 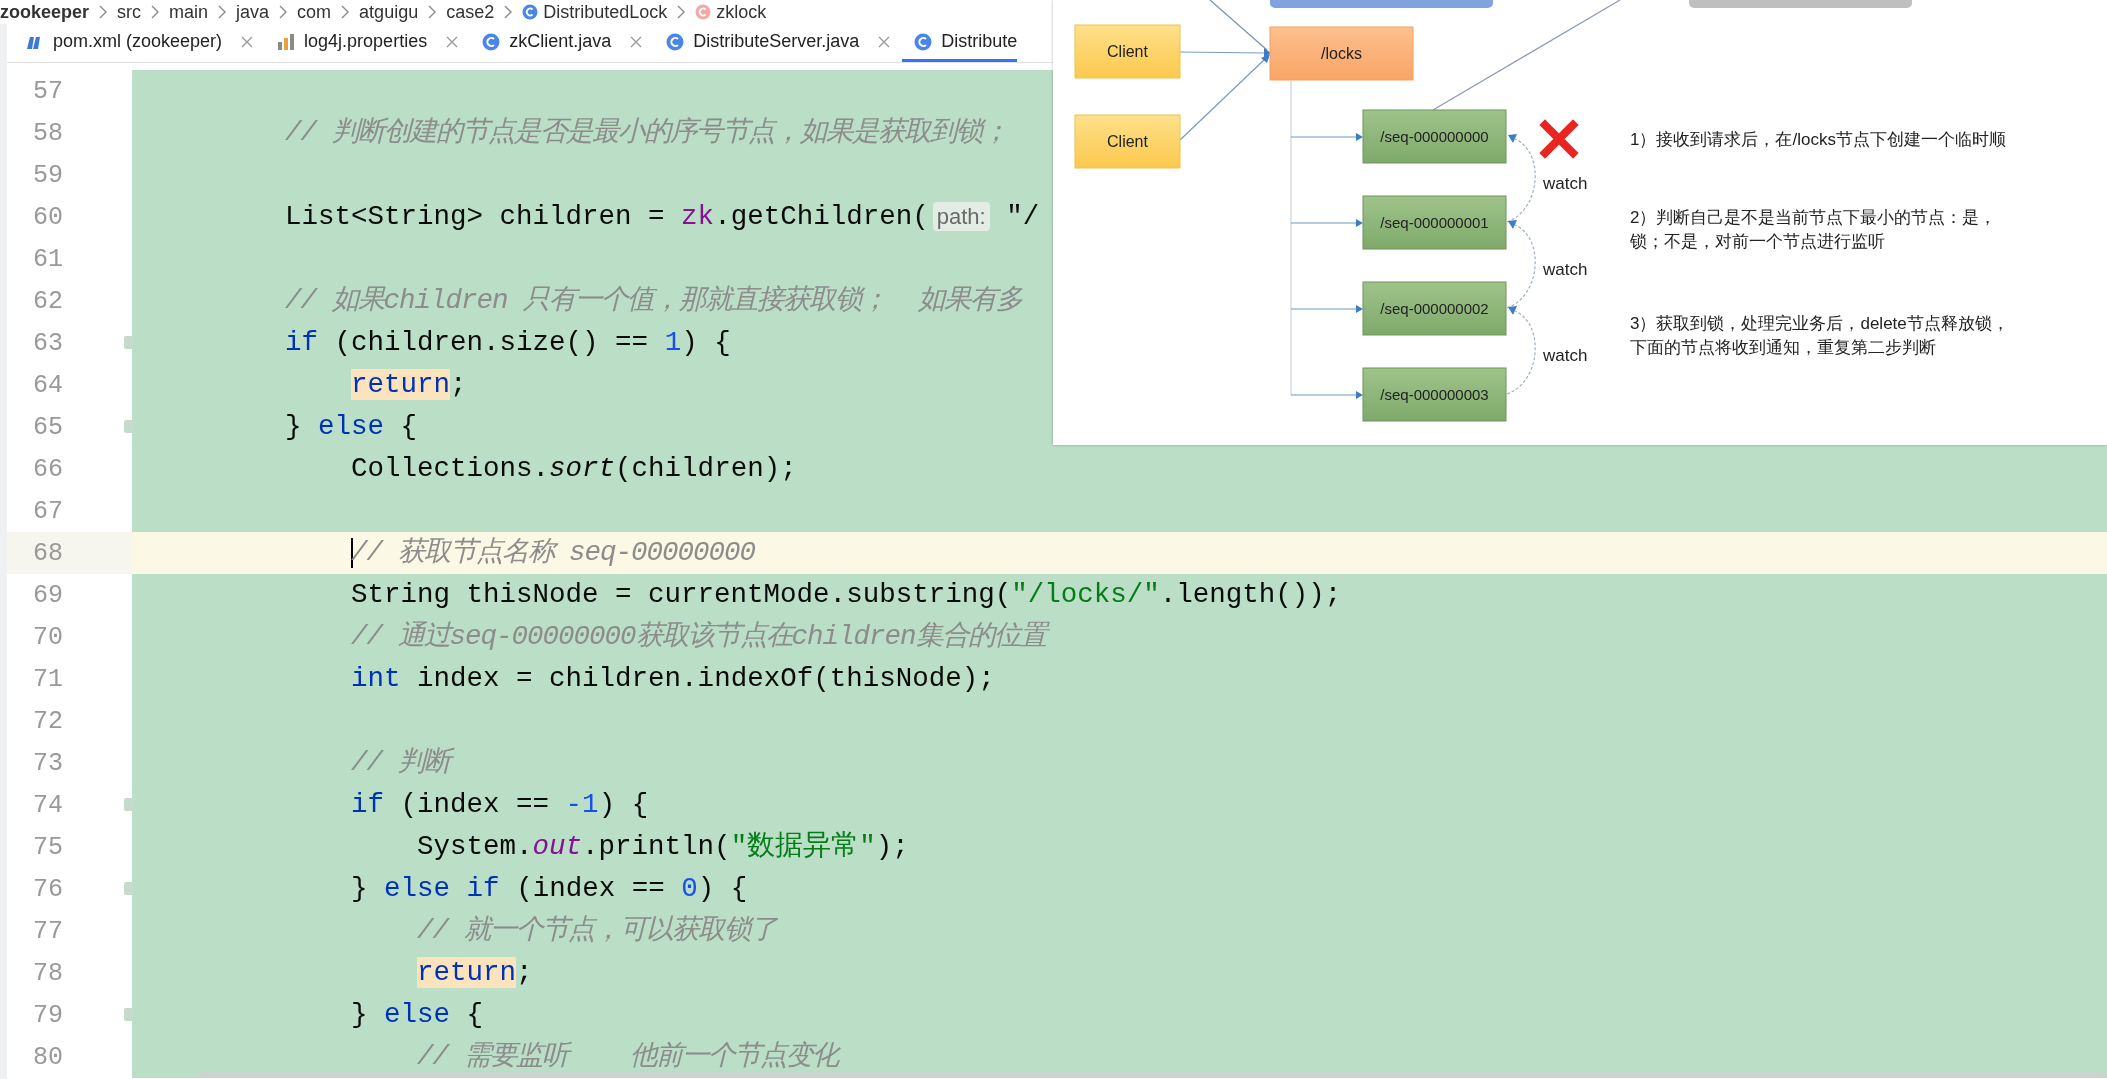 I want to click on breadcrumb-item: zklock, so click(x=741, y=12).